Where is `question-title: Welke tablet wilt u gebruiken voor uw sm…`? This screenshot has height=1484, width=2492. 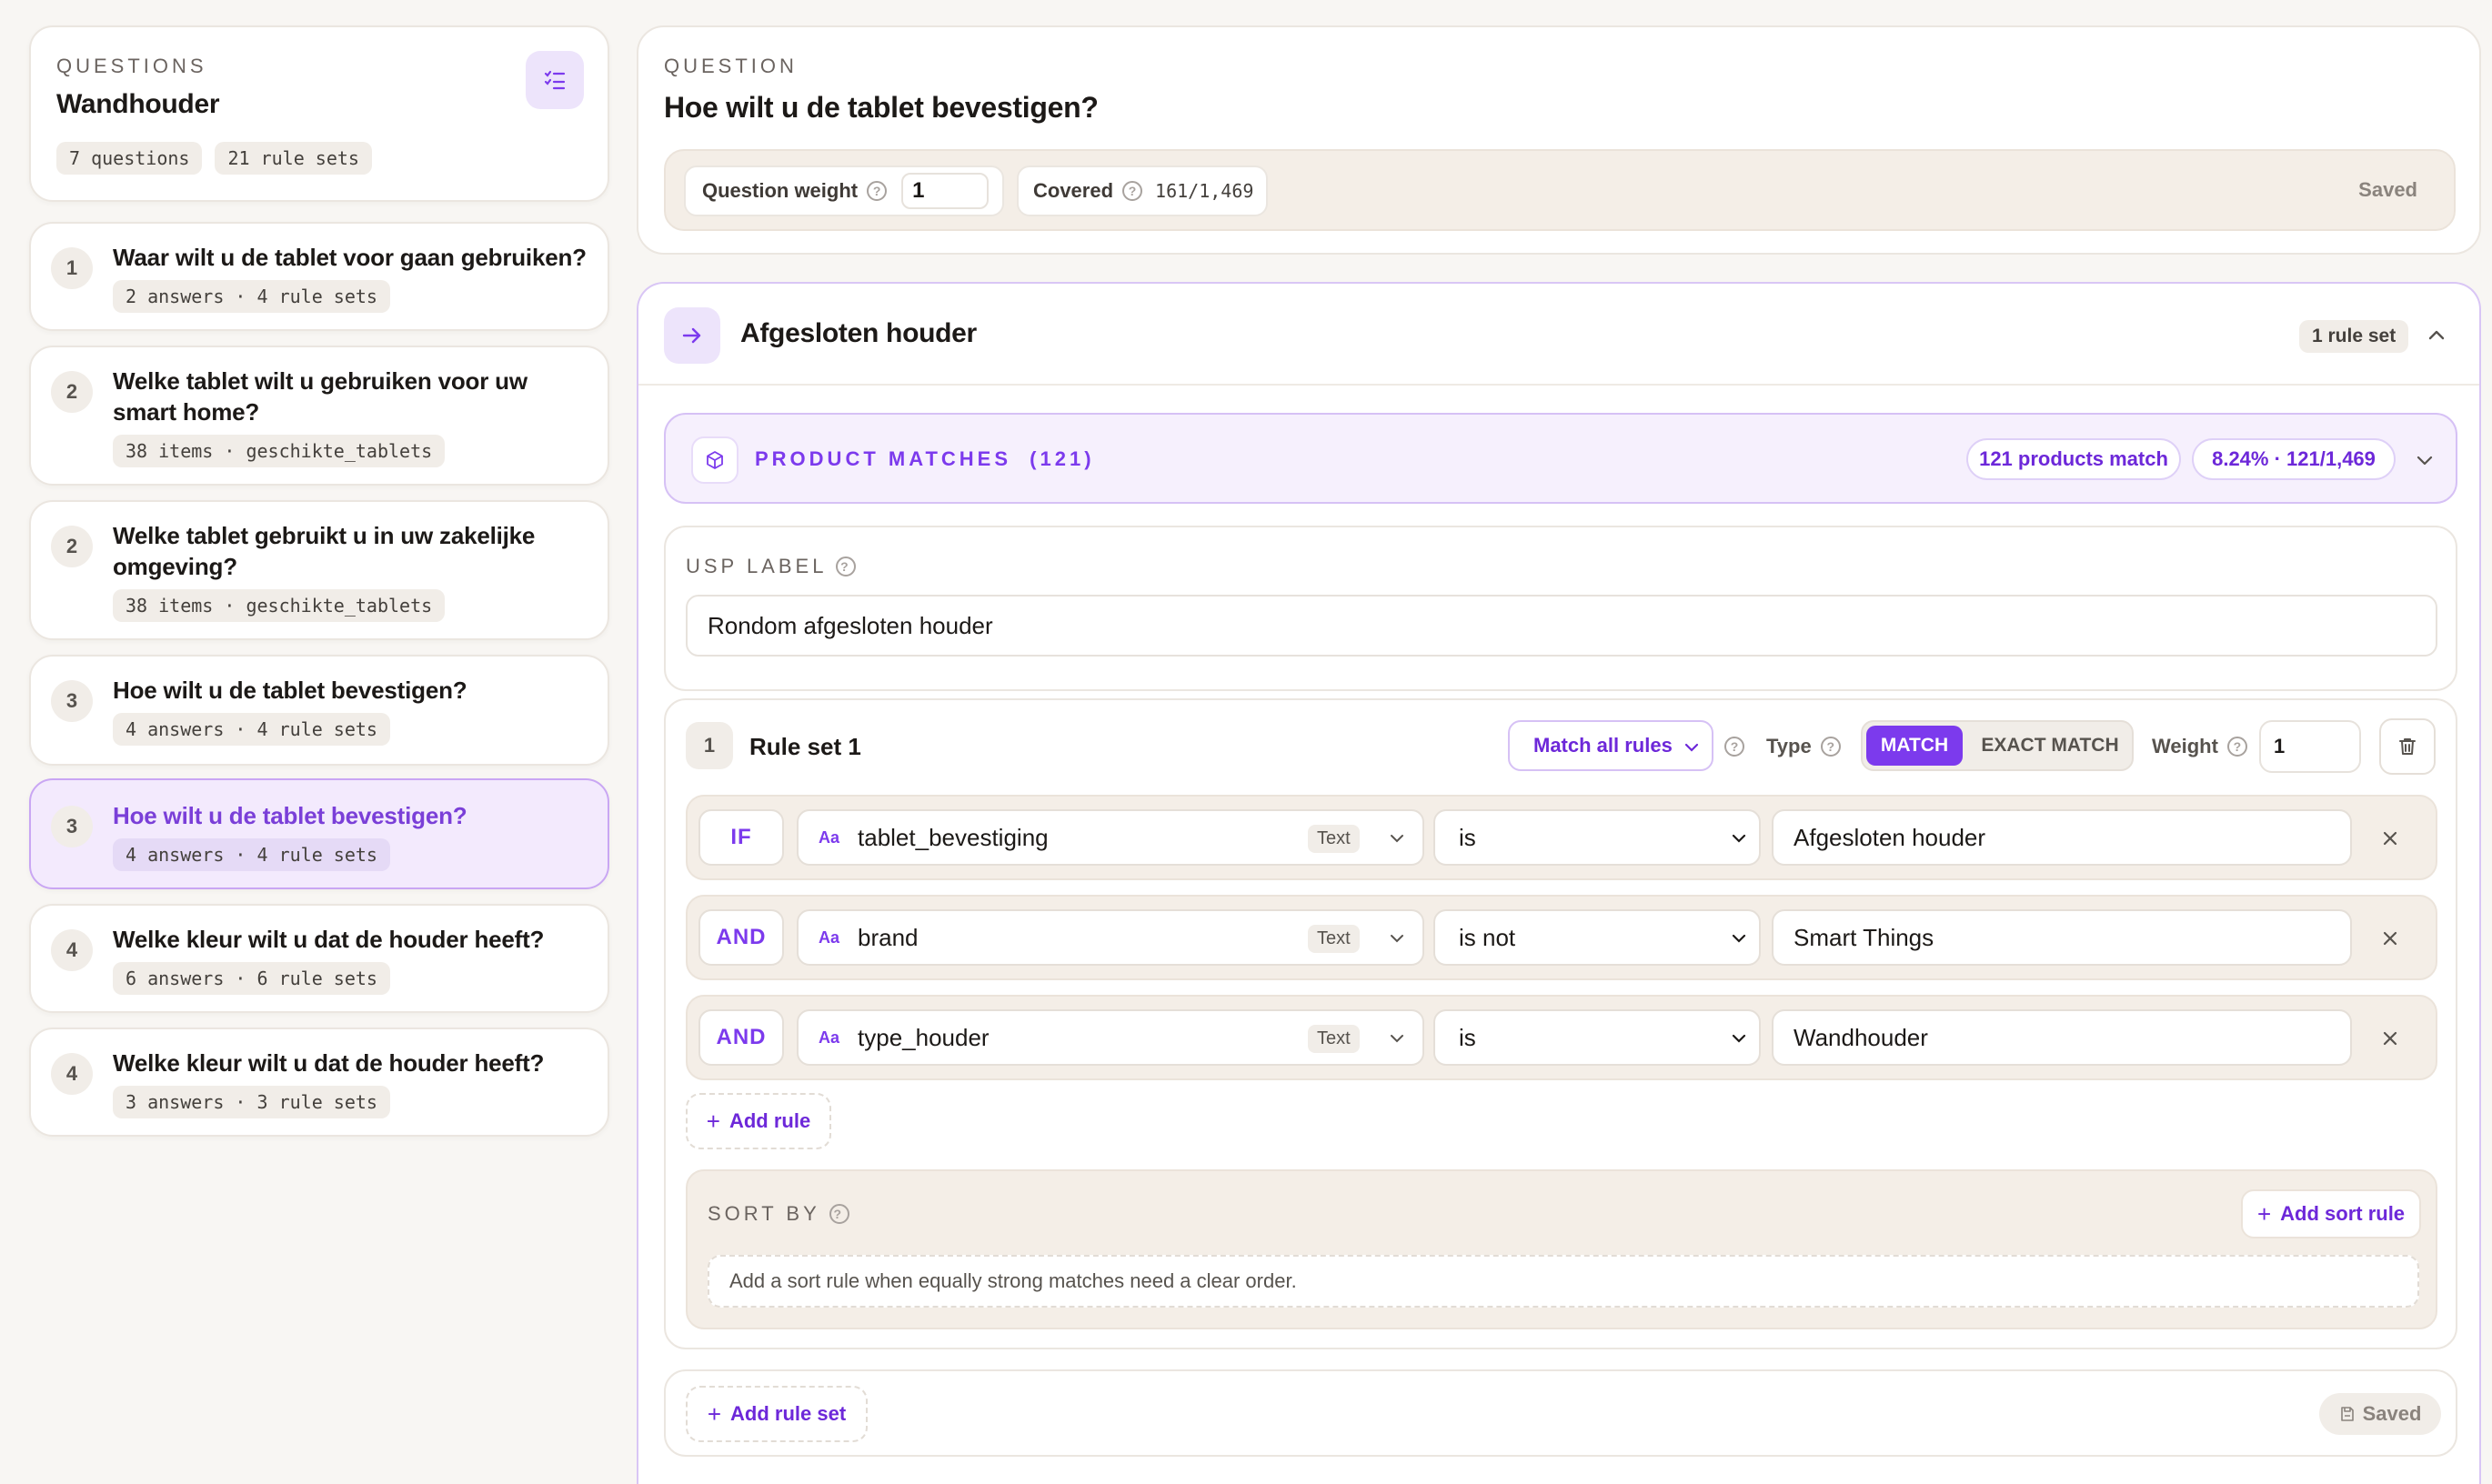
question-title: Welke tablet wilt u gebruiken voor uw sm… is located at coordinates (320, 396).